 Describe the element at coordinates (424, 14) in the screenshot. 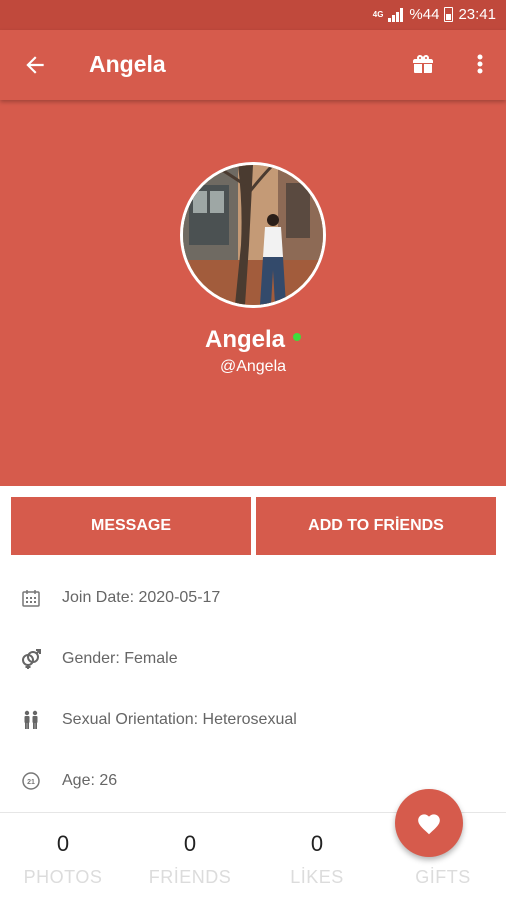

I see `battery-percent: %44` at that location.